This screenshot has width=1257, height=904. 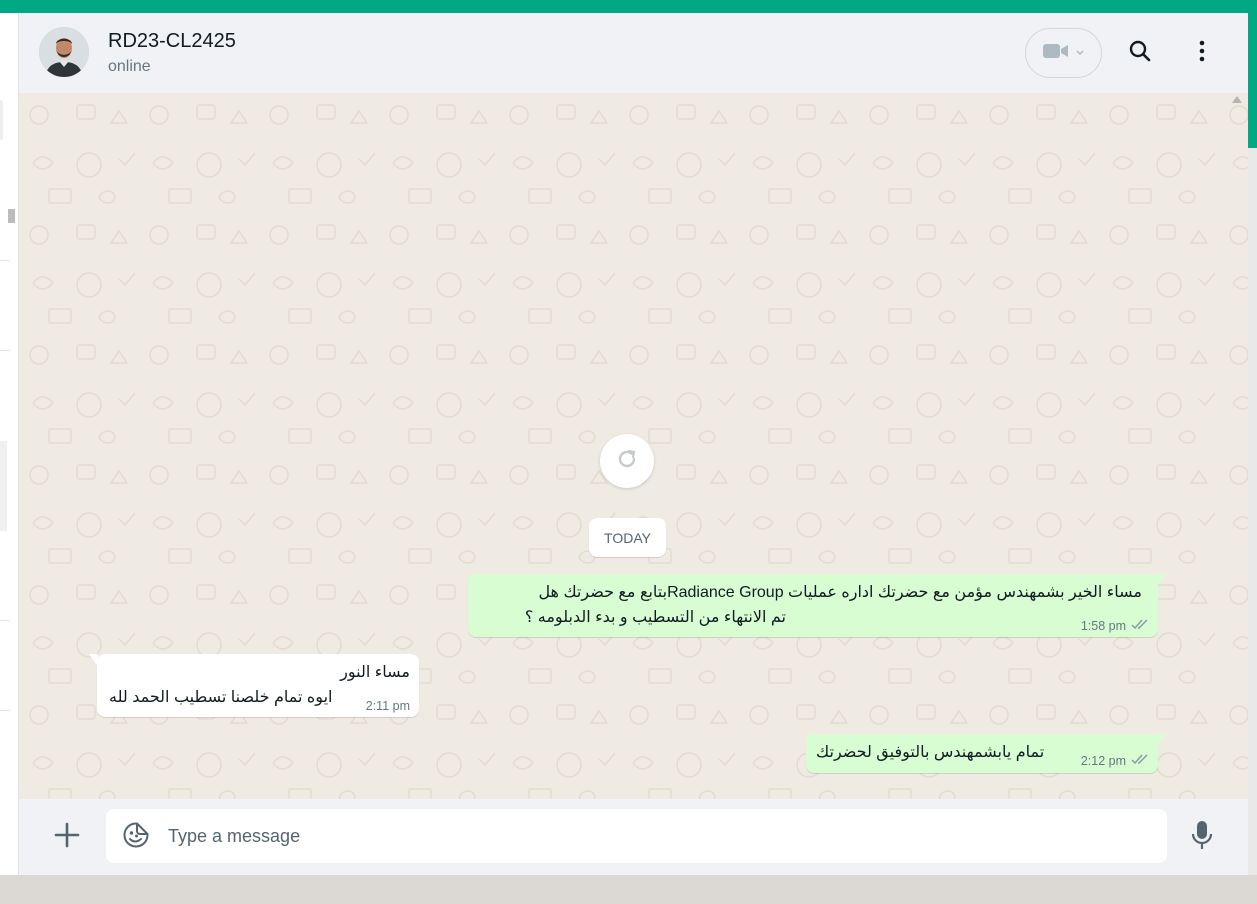 I want to click on message-meta: 1:58 pm, so click(x=1115, y=626).